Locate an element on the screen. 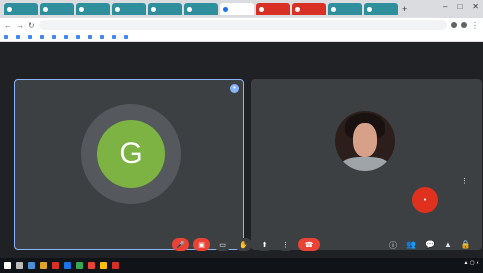  side-panel-controls: ⓘ 👥 💬 ▲ 🔒 is located at coordinates (430, 245).